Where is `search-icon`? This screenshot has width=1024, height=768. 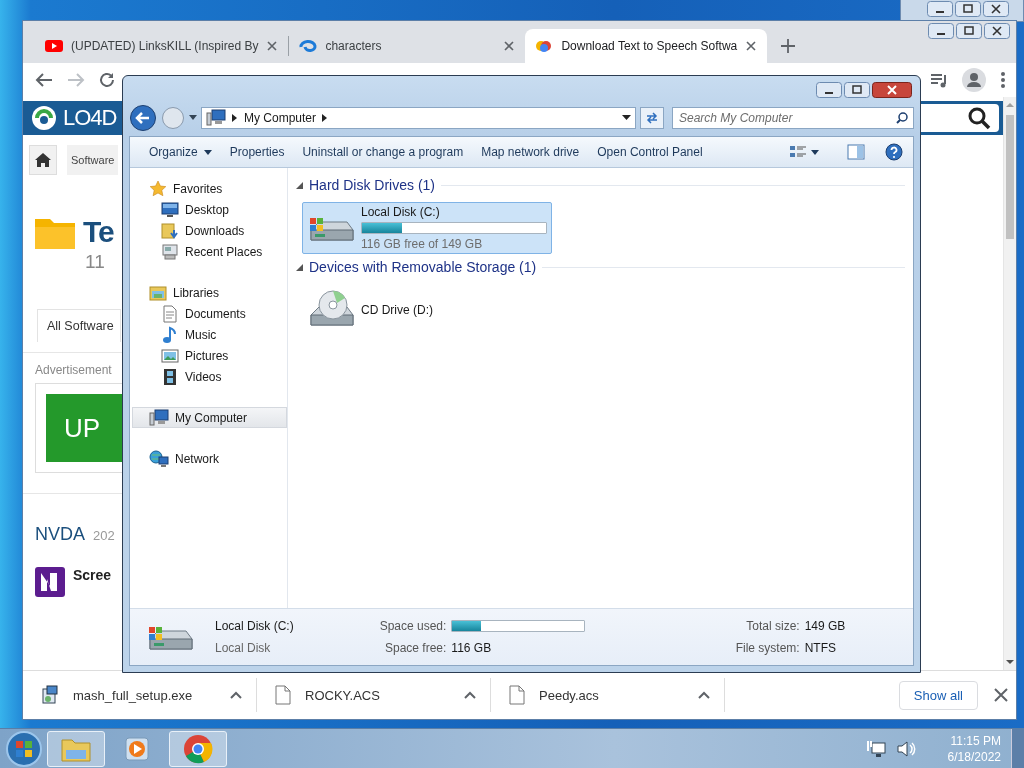
search-icon is located at coordinates (979, 118).